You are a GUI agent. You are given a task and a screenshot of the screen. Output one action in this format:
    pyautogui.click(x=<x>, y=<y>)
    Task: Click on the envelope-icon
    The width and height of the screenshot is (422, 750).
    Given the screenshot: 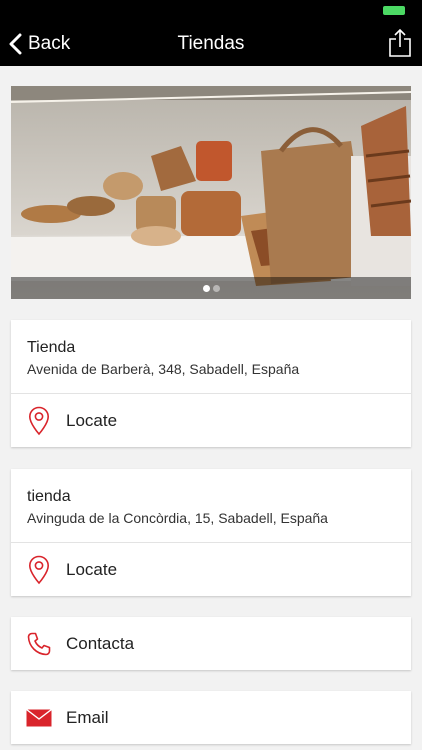 What is the action you would take?
    pyautogui.click(x=38, y=717)
    